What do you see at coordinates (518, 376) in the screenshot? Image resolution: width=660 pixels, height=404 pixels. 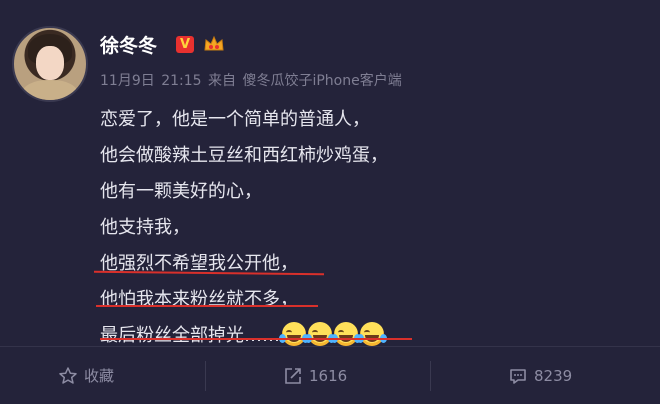 I see `comment-icon` at bounding box center [518, 376].